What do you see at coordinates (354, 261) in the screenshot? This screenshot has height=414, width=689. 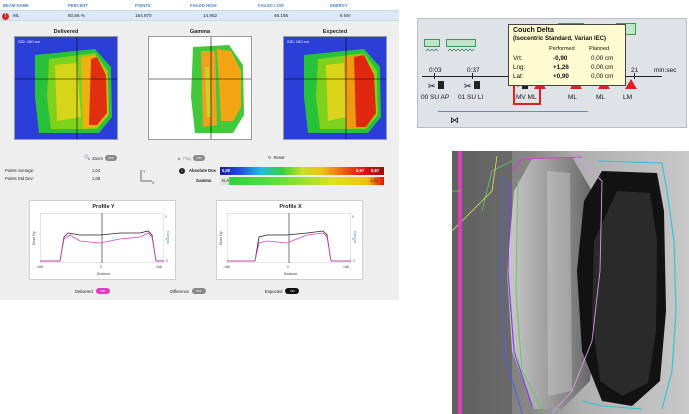 I see `profile-x-rtick-bot: -5` at bounding box center [354, 261].